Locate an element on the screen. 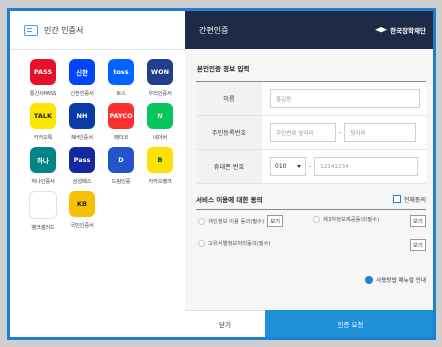  phone-label: 휴대폰 번호 is located at coordinates (229, 166).